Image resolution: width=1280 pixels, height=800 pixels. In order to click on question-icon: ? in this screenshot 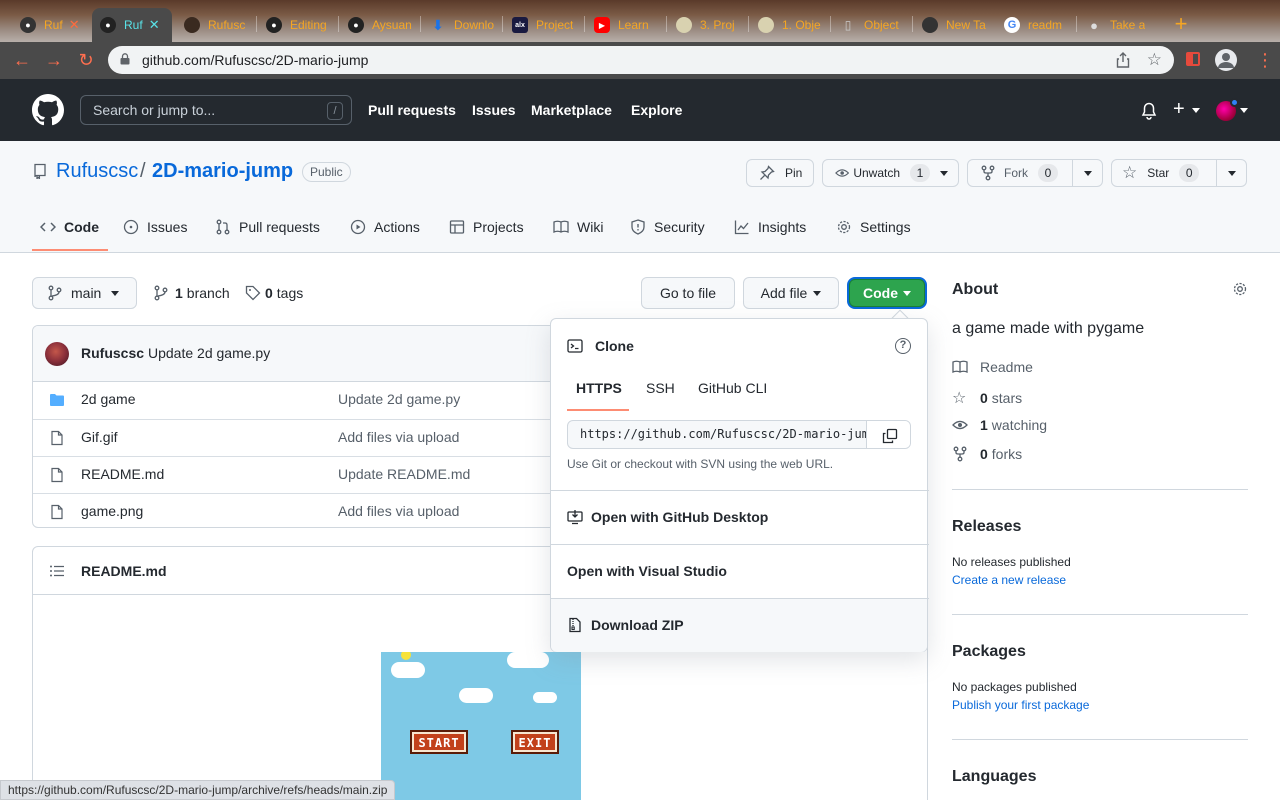, I will do `click(903, 346)`.